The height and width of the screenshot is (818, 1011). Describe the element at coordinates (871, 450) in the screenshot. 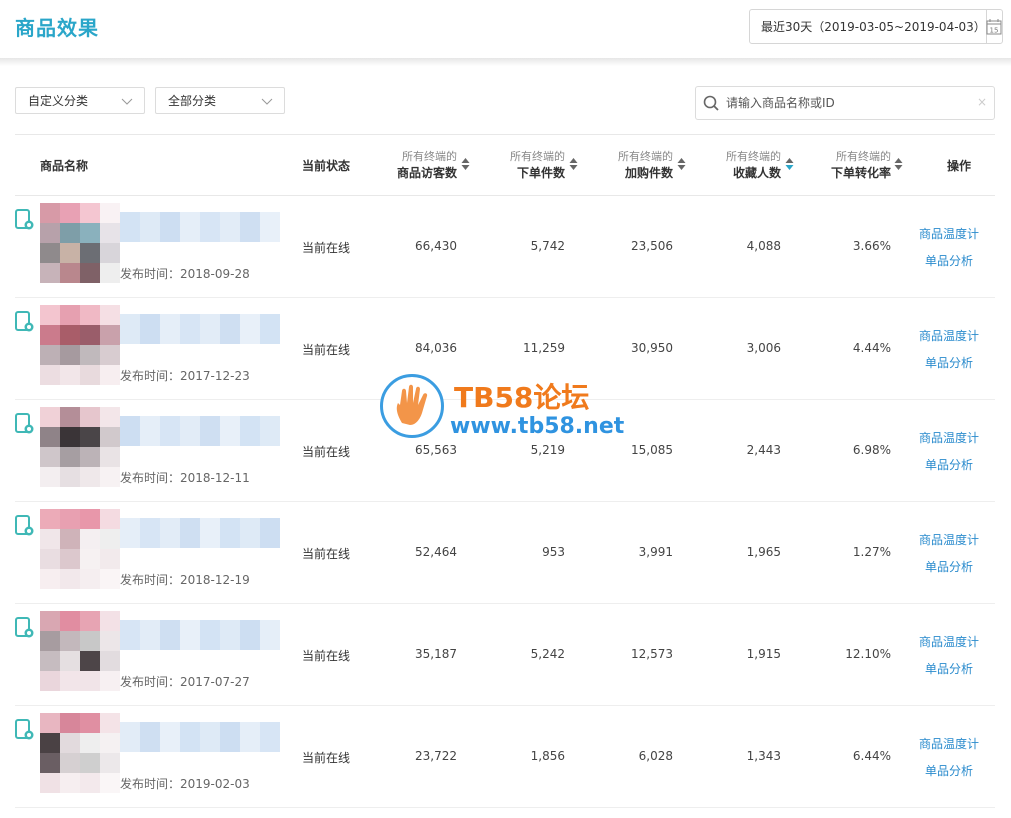

I see `cell-conv: 6.98%` at that location.